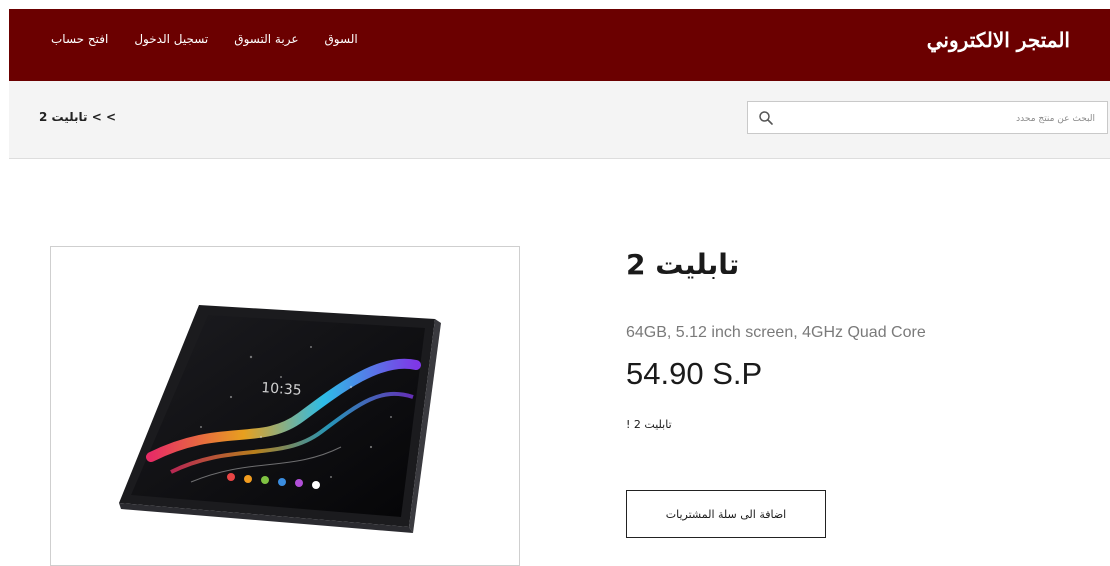 The height and width of the screenshot is (566, 1110). Describe the element at coordinates (340, 39) in the screenshot. I see `nav-link-market: السوق` at that location.